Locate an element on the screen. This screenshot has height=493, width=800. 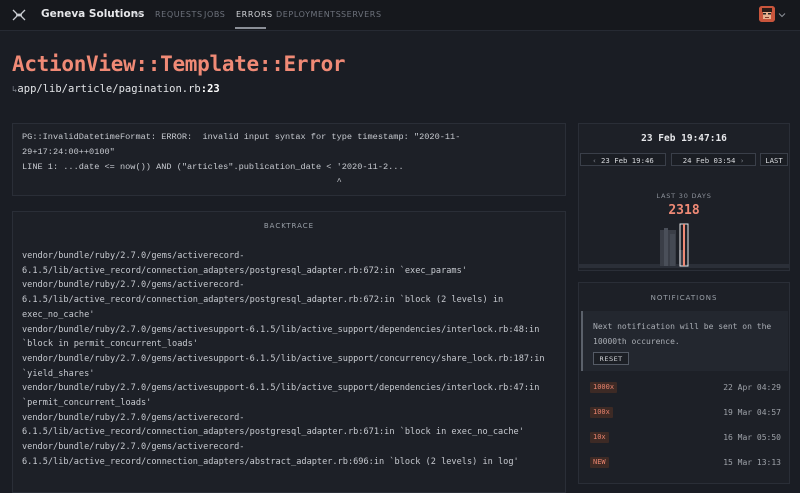
nav-requests: REQUESTS is located at coordinates (179, 14).